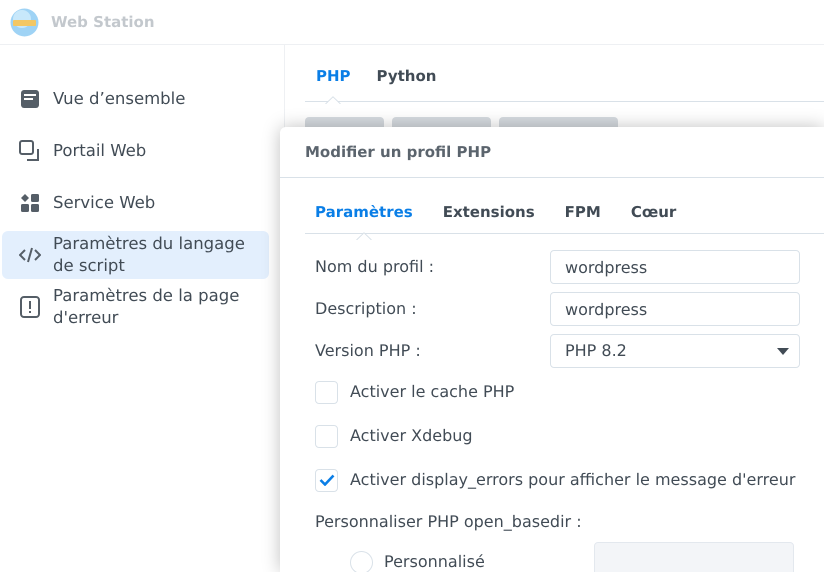 Image resolution: width=824 pixels, height=572 pixels. What do you see at coordinates (653, 212) in the screenshot?
I see `tab: Cœur` at bounding box center [653, 212].